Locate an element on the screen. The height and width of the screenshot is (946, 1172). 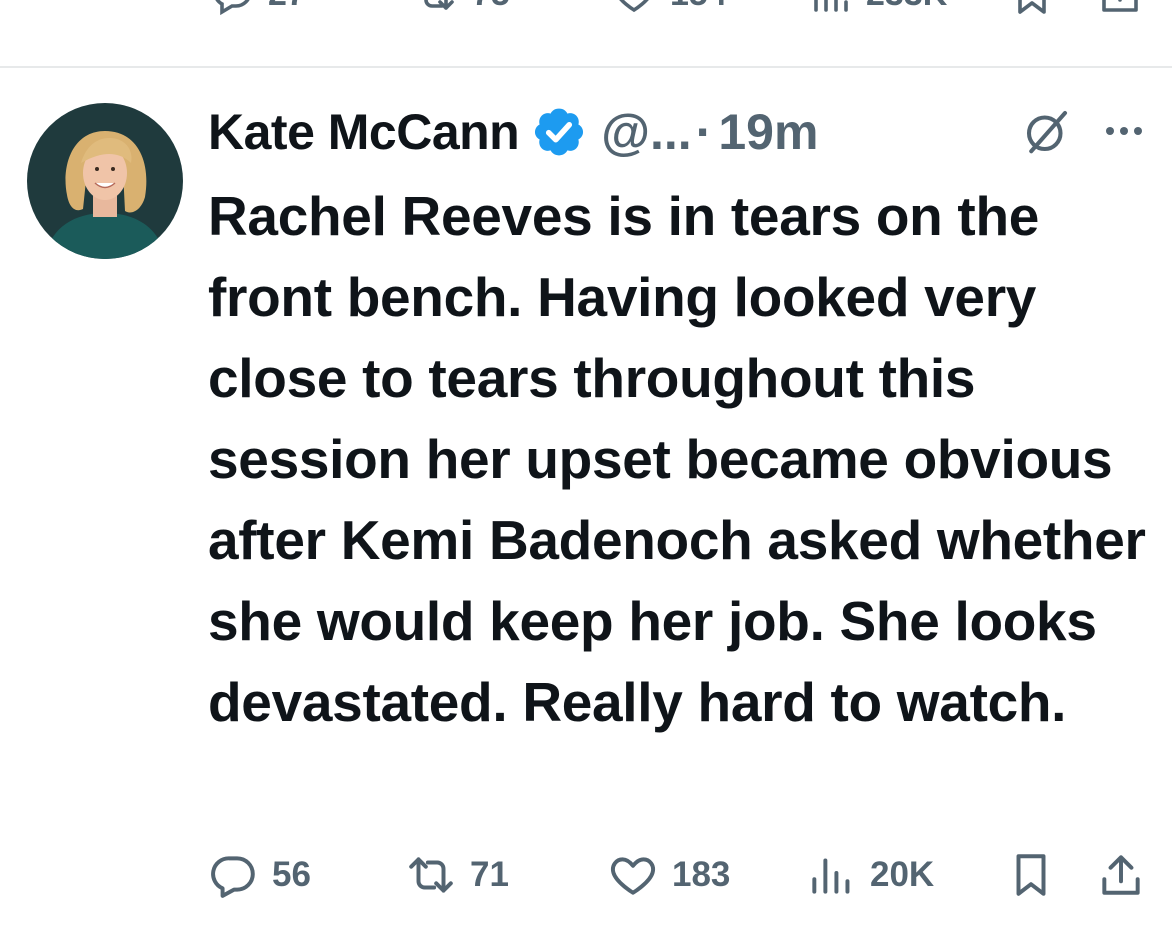
prev-bookmark-button is located at coordinates (1032, 9).